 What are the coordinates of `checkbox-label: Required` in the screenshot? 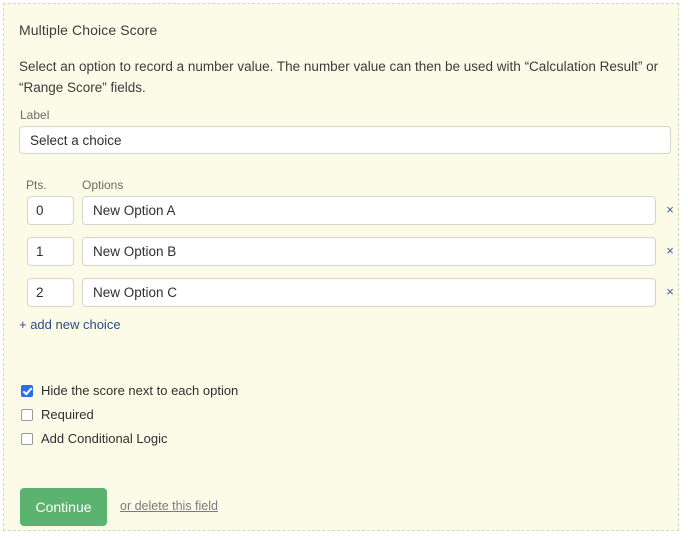 It's located at (67, 414).